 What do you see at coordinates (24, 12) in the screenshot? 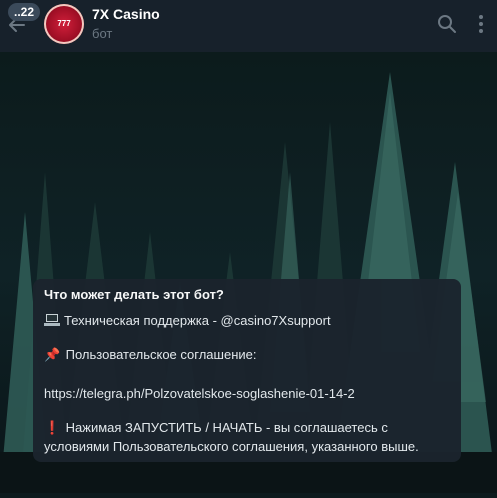
I see `unread-count-badge: ..22` at bounding box center [24, 12].